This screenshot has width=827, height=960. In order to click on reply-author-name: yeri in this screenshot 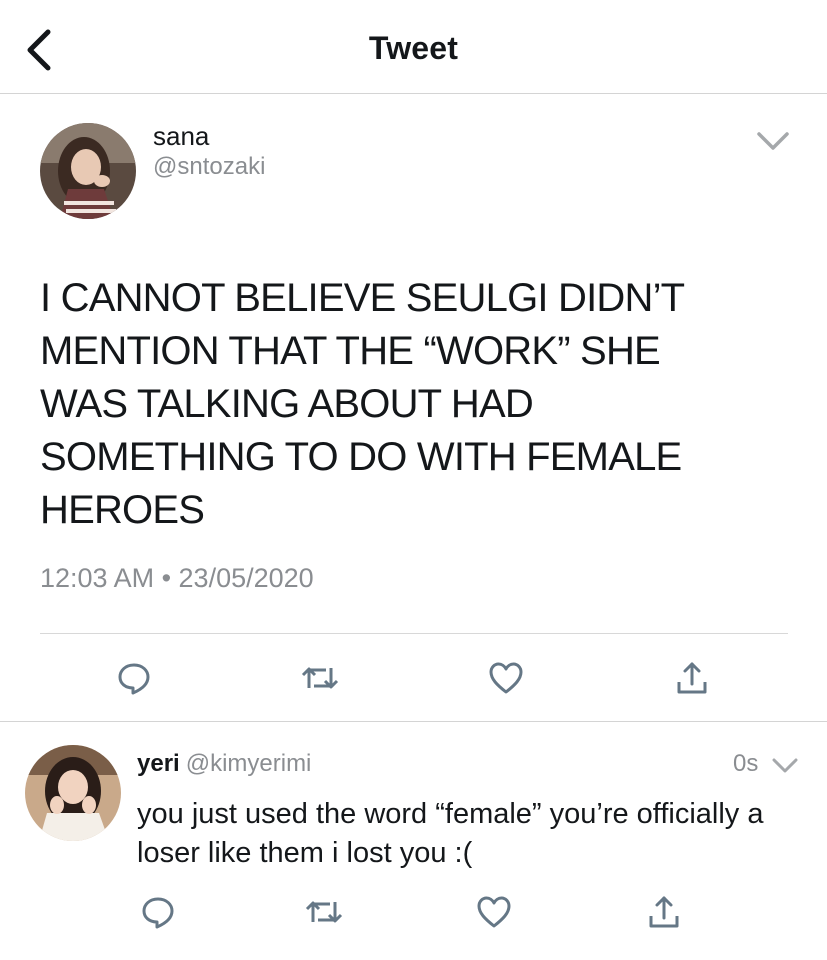, I will do `click(158, 763)`.